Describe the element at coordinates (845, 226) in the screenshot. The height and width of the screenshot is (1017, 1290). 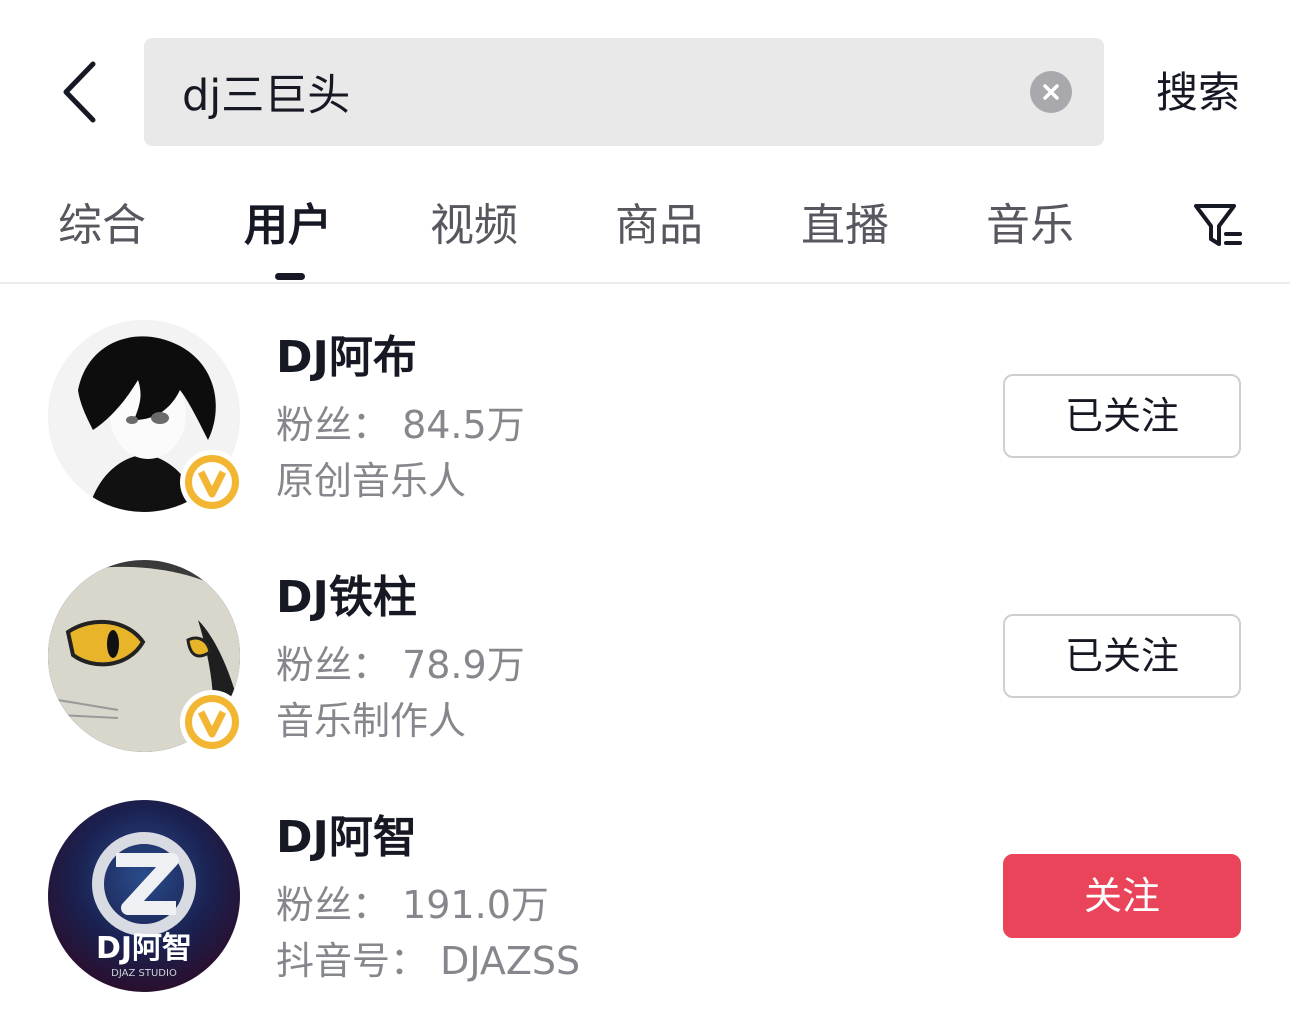
I see `tab-live: 直播` at that location.